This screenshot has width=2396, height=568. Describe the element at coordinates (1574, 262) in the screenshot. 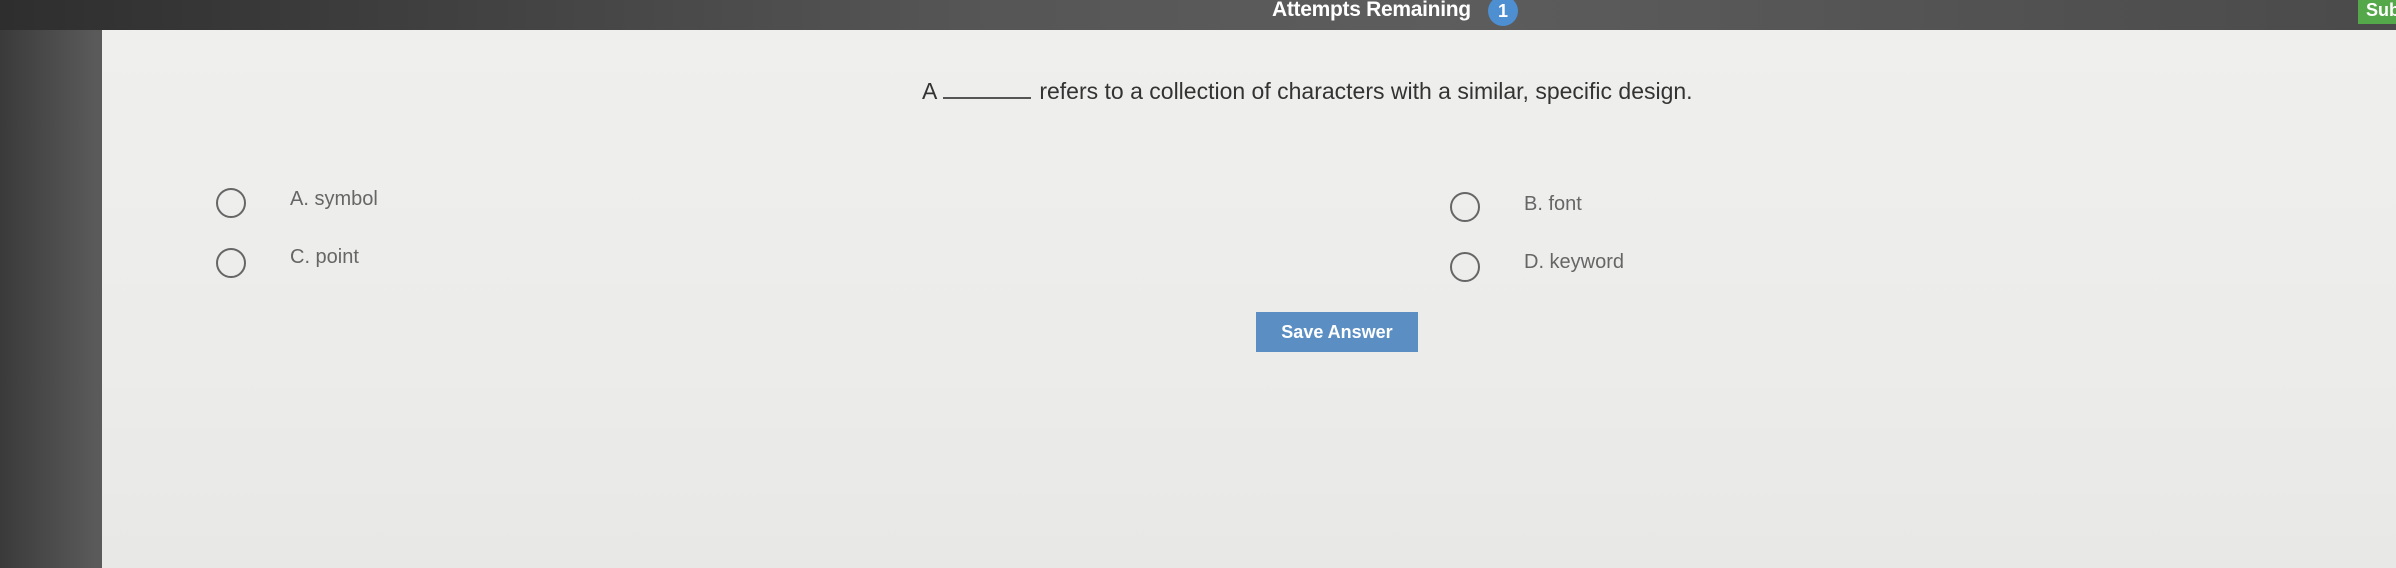

I see `option-d-label: D. keyword` at that location.